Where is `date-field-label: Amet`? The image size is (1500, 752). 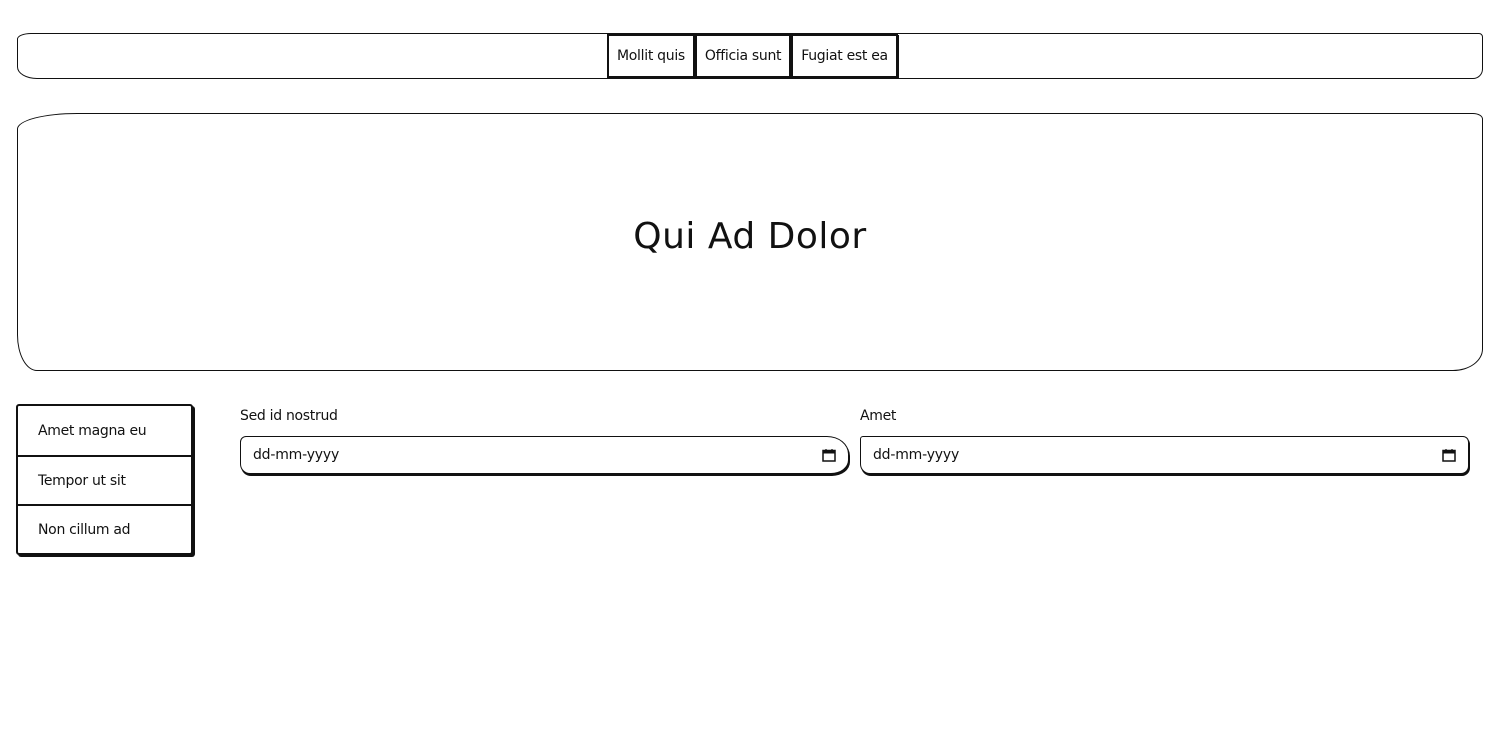 date-field-label: Amet is located at coordinates (878, 416).